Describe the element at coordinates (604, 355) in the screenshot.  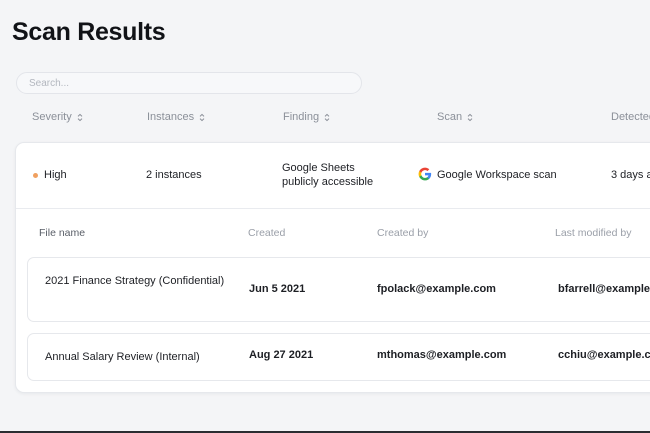
I see `last-modified-by: cchiu@example.com` at that location.